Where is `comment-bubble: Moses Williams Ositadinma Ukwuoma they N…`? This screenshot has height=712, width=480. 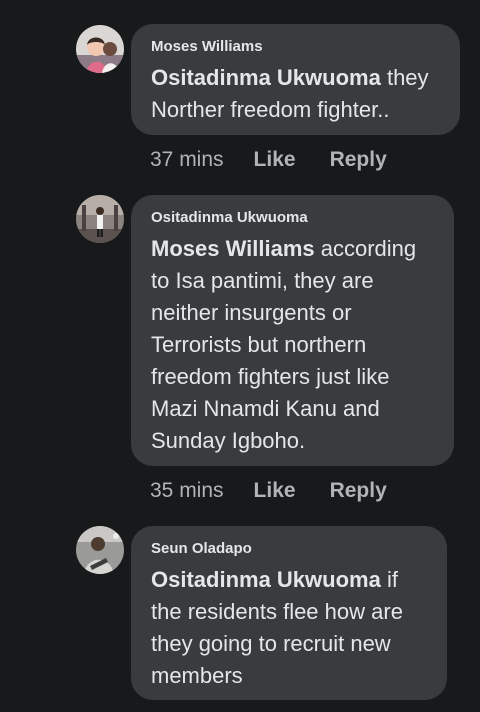
comment-bubble: Moses Williams Ositadinma Ukwuoma they N… is located at coordinates (295, 79).